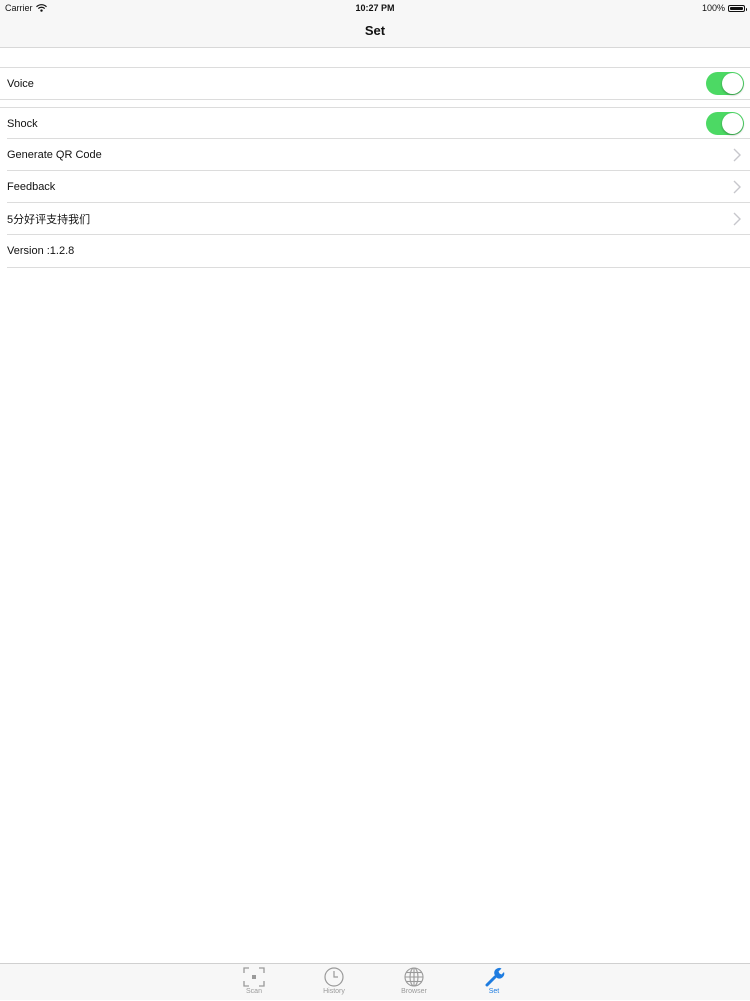 The height and width of the screenshot is (1001, 750). What do you see at coordinates (254, 977) in the screenshot?
I see `scan-icon` at bounding box center [254, 977].